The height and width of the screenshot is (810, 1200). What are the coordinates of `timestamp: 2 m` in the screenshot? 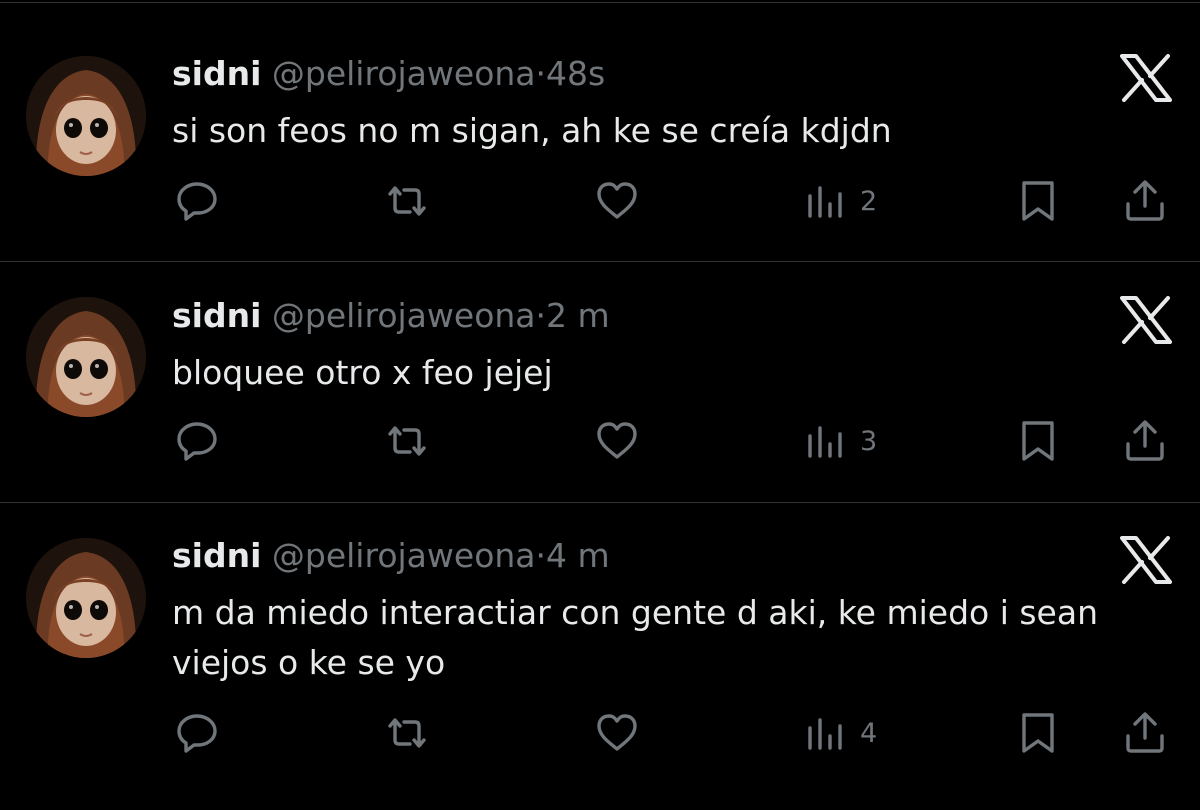 It's located at (578, 315).